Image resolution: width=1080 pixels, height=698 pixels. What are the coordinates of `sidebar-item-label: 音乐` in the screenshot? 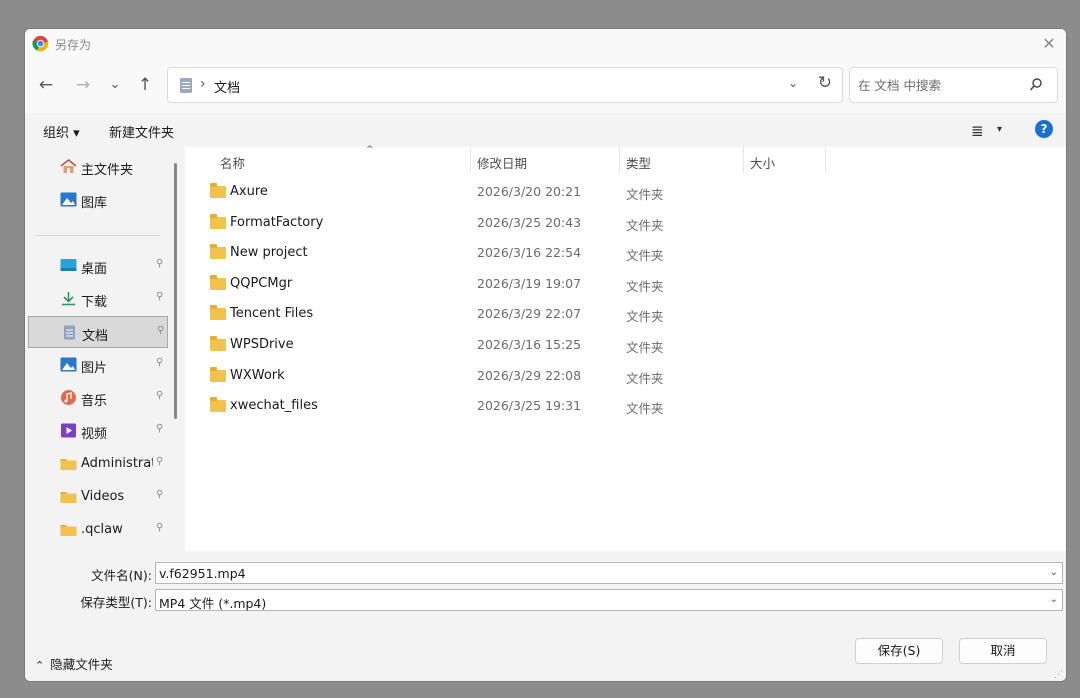 It's located at (94, 401).